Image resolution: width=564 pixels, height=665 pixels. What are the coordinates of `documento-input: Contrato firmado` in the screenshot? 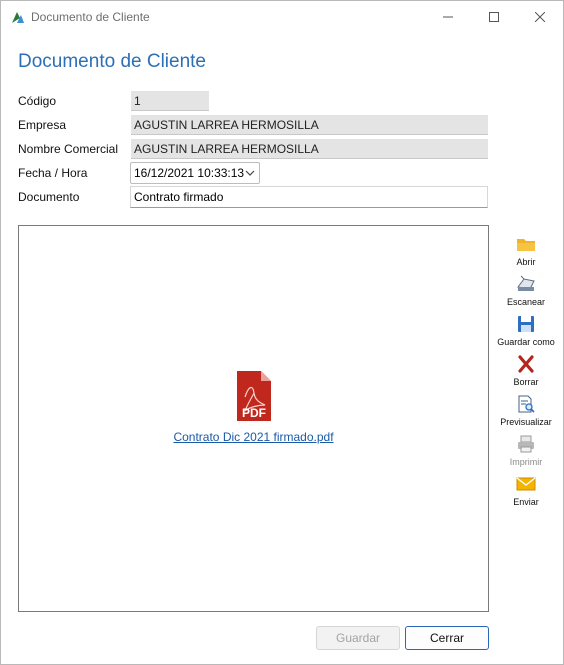 It's located at (309, 197).